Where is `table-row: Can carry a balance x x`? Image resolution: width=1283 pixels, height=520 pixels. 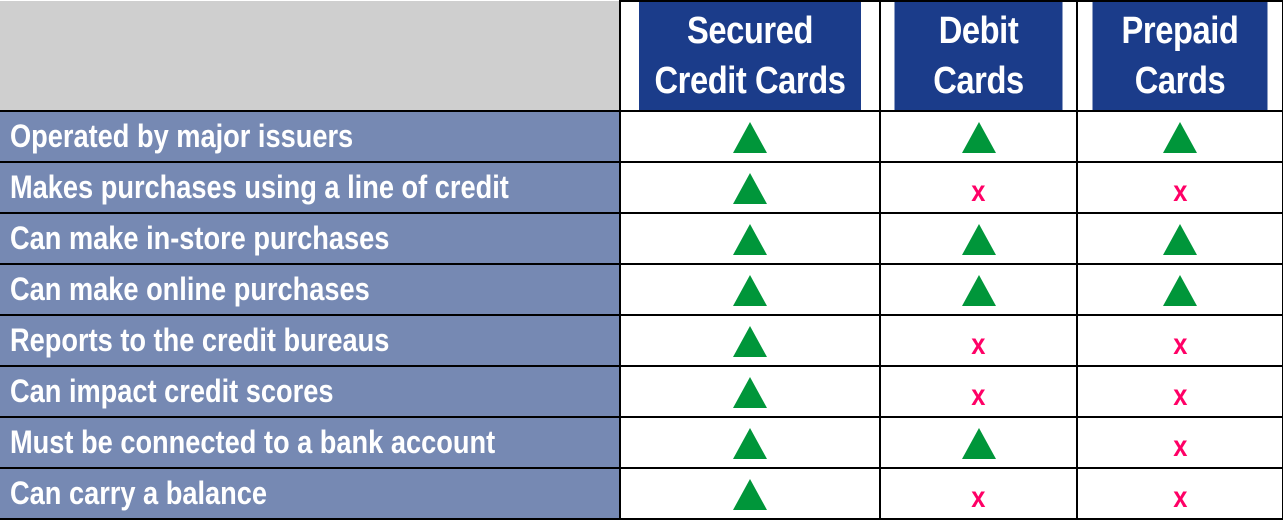
table-row: Can carry a balance x x is located at coordinates (641, 493).